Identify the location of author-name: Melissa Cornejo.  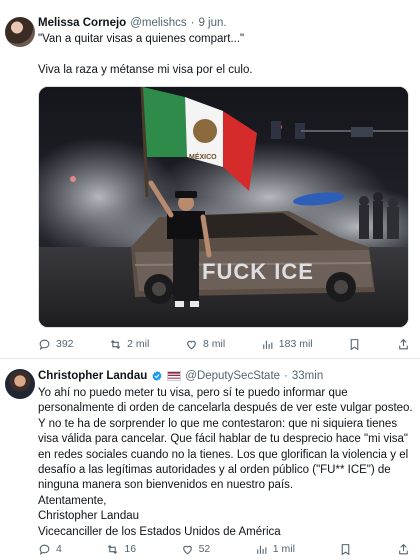
(82, 23).